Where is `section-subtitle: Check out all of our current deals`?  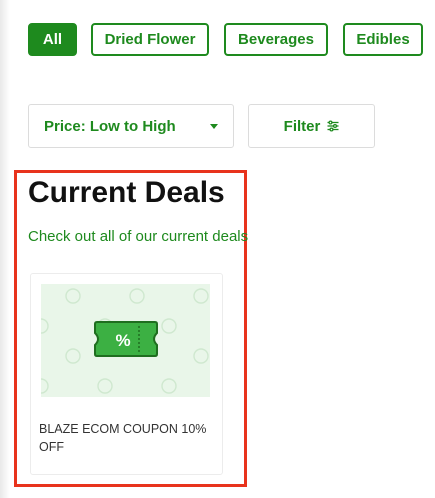 section-subtitle: Check out all of our current deals is located at coordinates (138, 236).